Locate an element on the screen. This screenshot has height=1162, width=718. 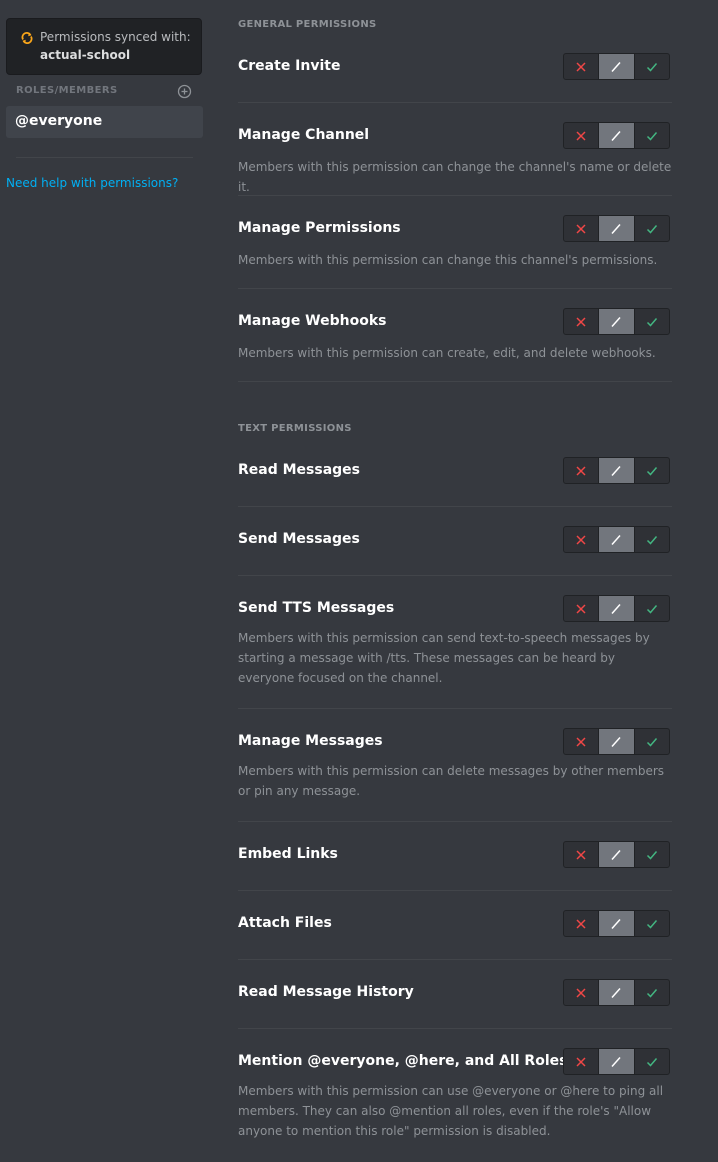
sync-icon is located at coordinates (27, 38).